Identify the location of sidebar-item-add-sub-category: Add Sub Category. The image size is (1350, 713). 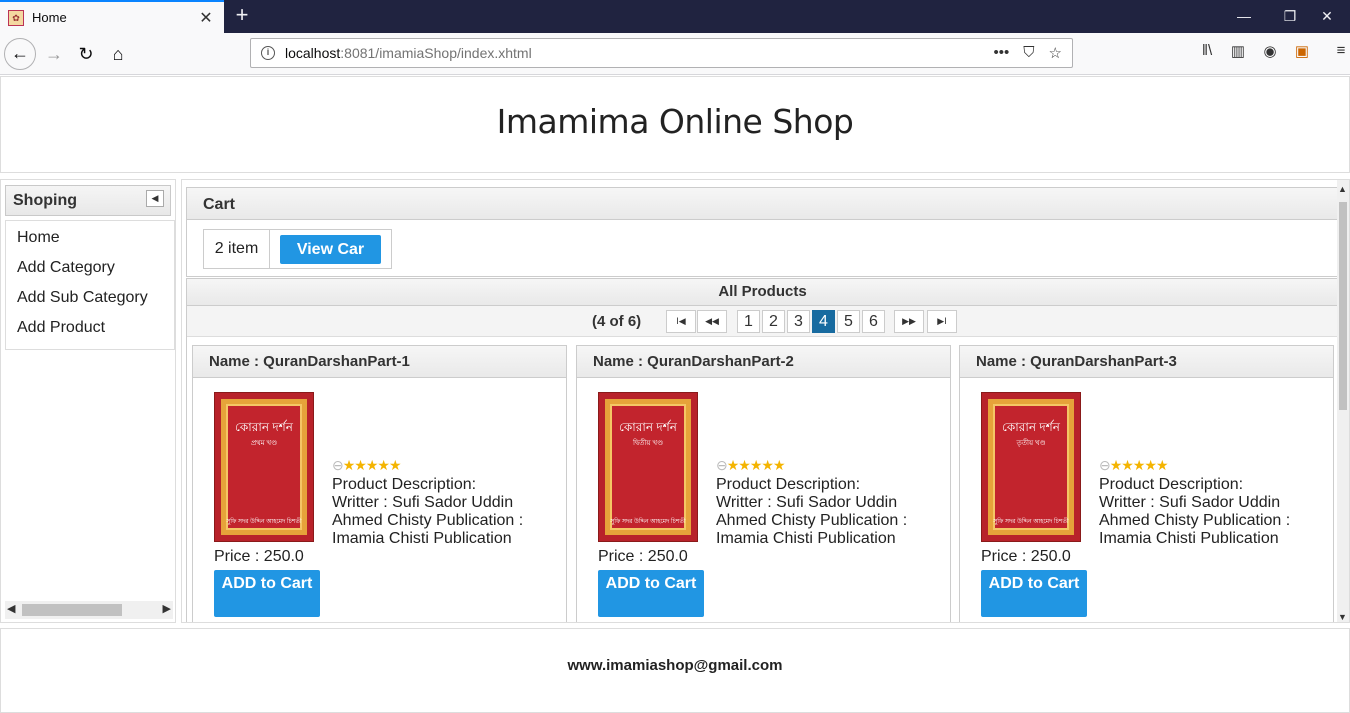
(90, 298).